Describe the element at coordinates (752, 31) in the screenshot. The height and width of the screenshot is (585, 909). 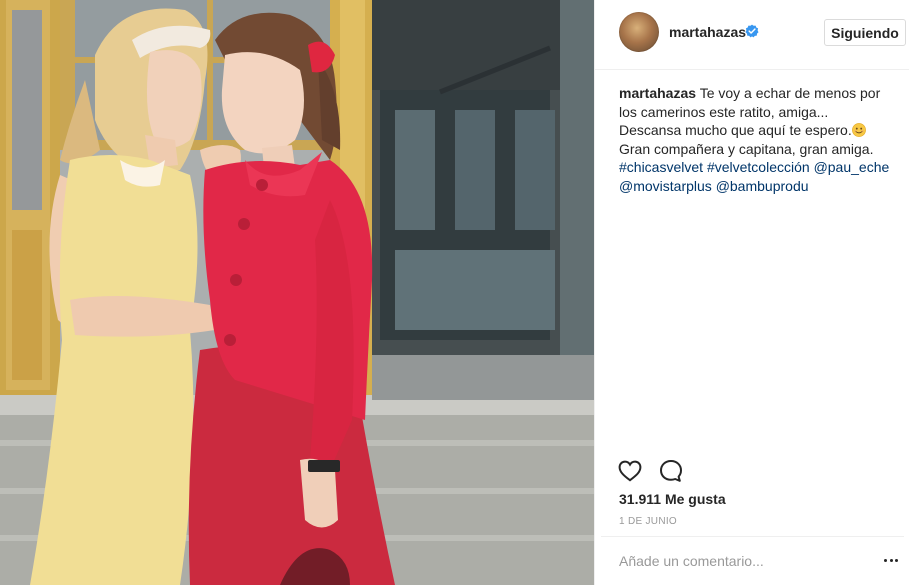
I see `verified-badge-icon` at that location.